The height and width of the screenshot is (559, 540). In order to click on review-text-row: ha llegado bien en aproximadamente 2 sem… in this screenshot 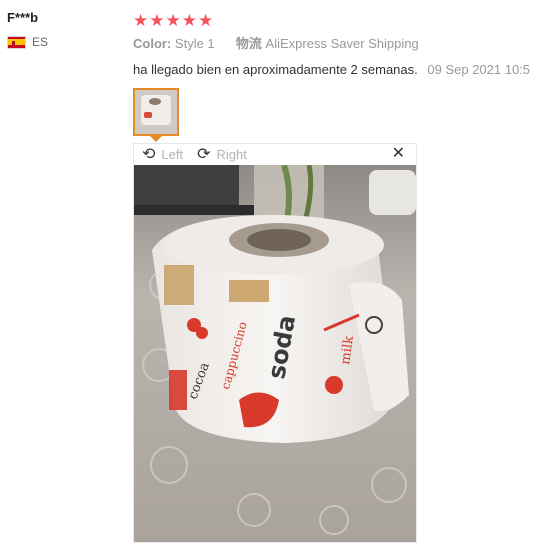, I will do `click(336, 70)`.